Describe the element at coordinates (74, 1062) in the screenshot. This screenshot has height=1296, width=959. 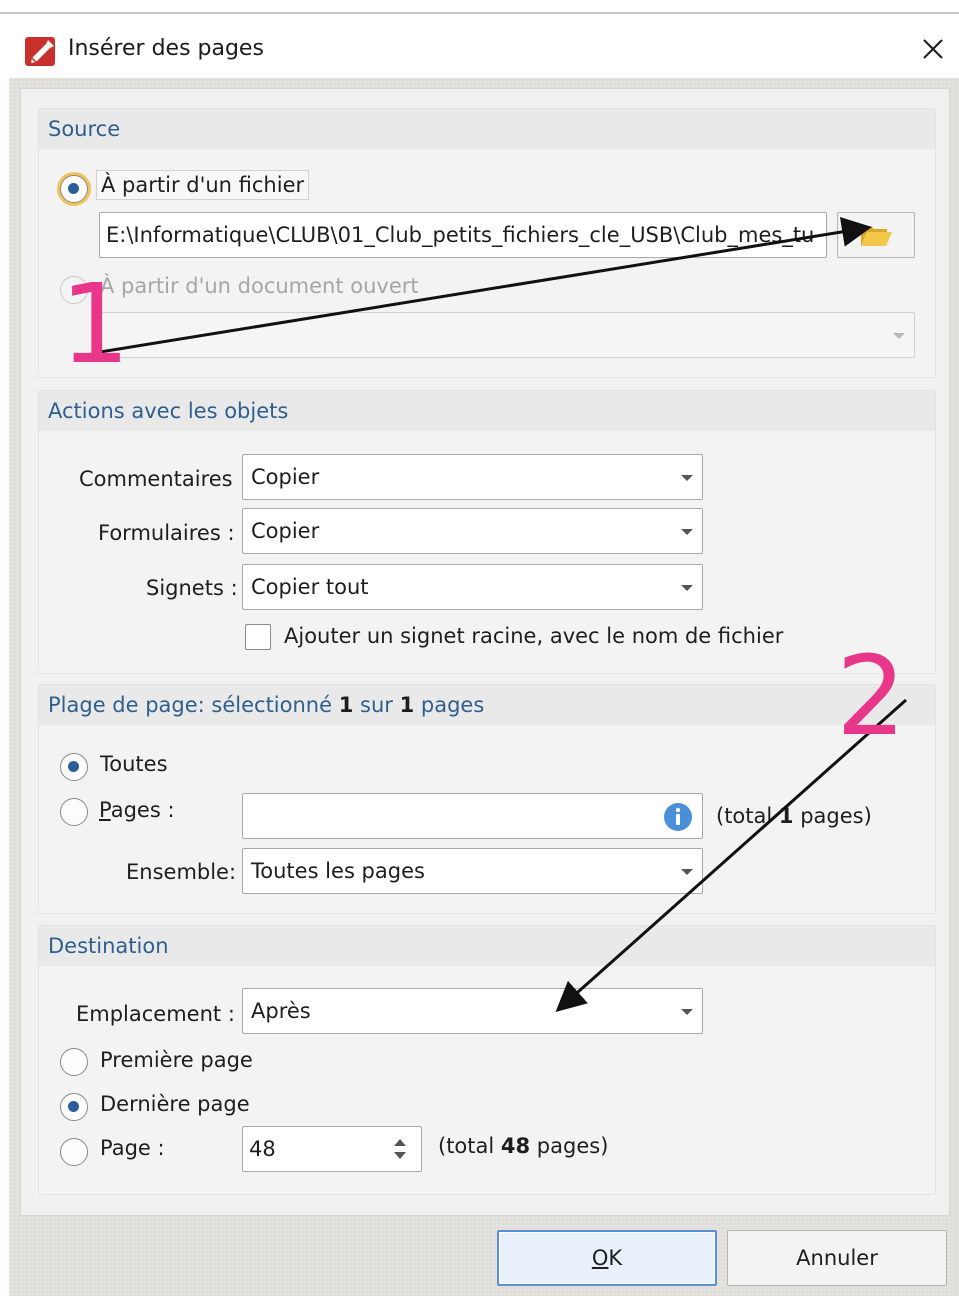
I see `first-page-radio` at that location.